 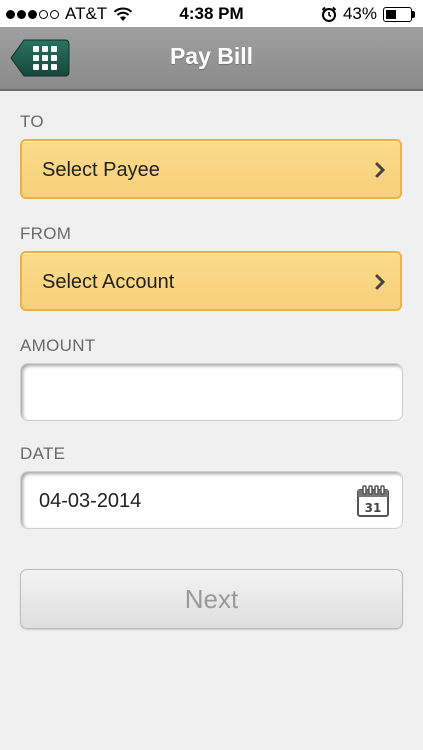 What do you see at coordinates (211, 56) in the screenshot?
I see `page-title: Pay Bill` at bounding box center [211, 56].